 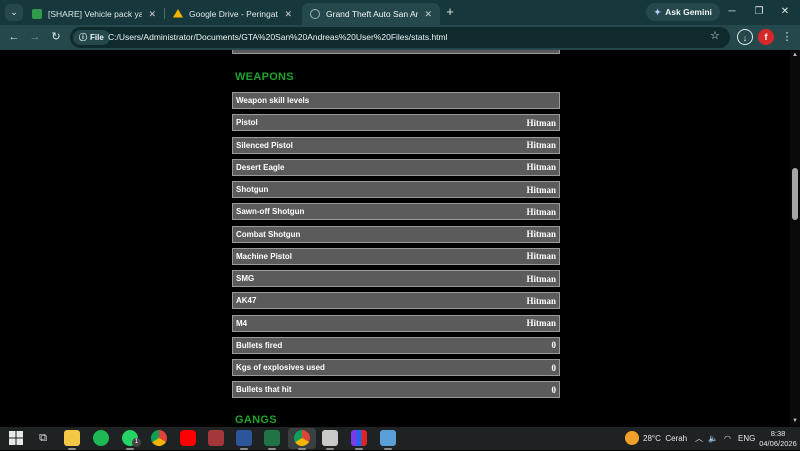 What do you see at coordinates (315, 14) in the screenshot?
I see `globe-favicon-icon` at bounding box center [315, 14].